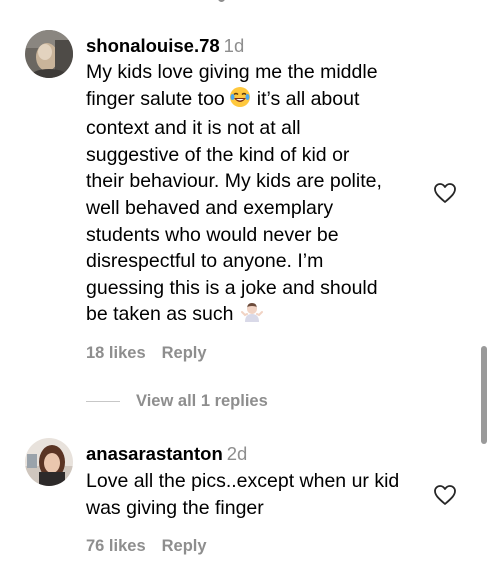  I want to click on comment-meta: 76 likes Reply, so click(146, 546).